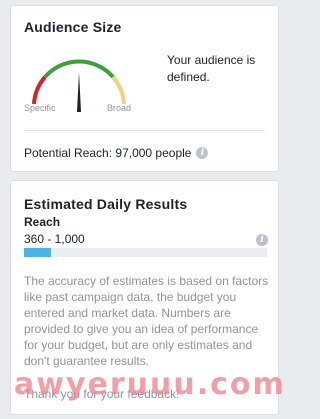  Describe the element at coordinates (145, 252) in the screenshot. I see `reach-progress-bar` at that location.